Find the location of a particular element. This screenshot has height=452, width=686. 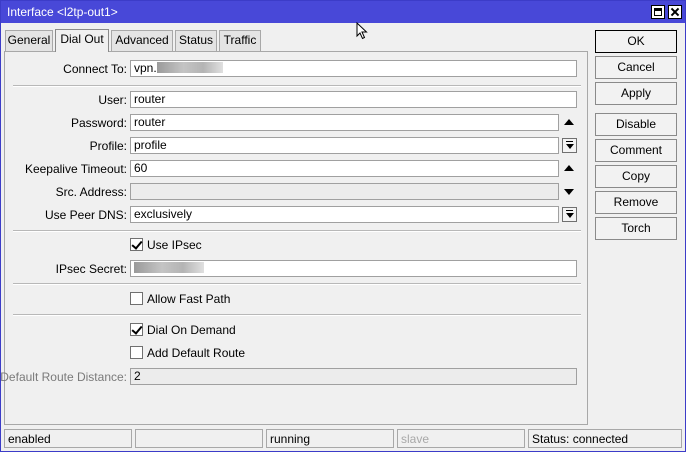

user-row: User: router is located at coordinates (297, 100).